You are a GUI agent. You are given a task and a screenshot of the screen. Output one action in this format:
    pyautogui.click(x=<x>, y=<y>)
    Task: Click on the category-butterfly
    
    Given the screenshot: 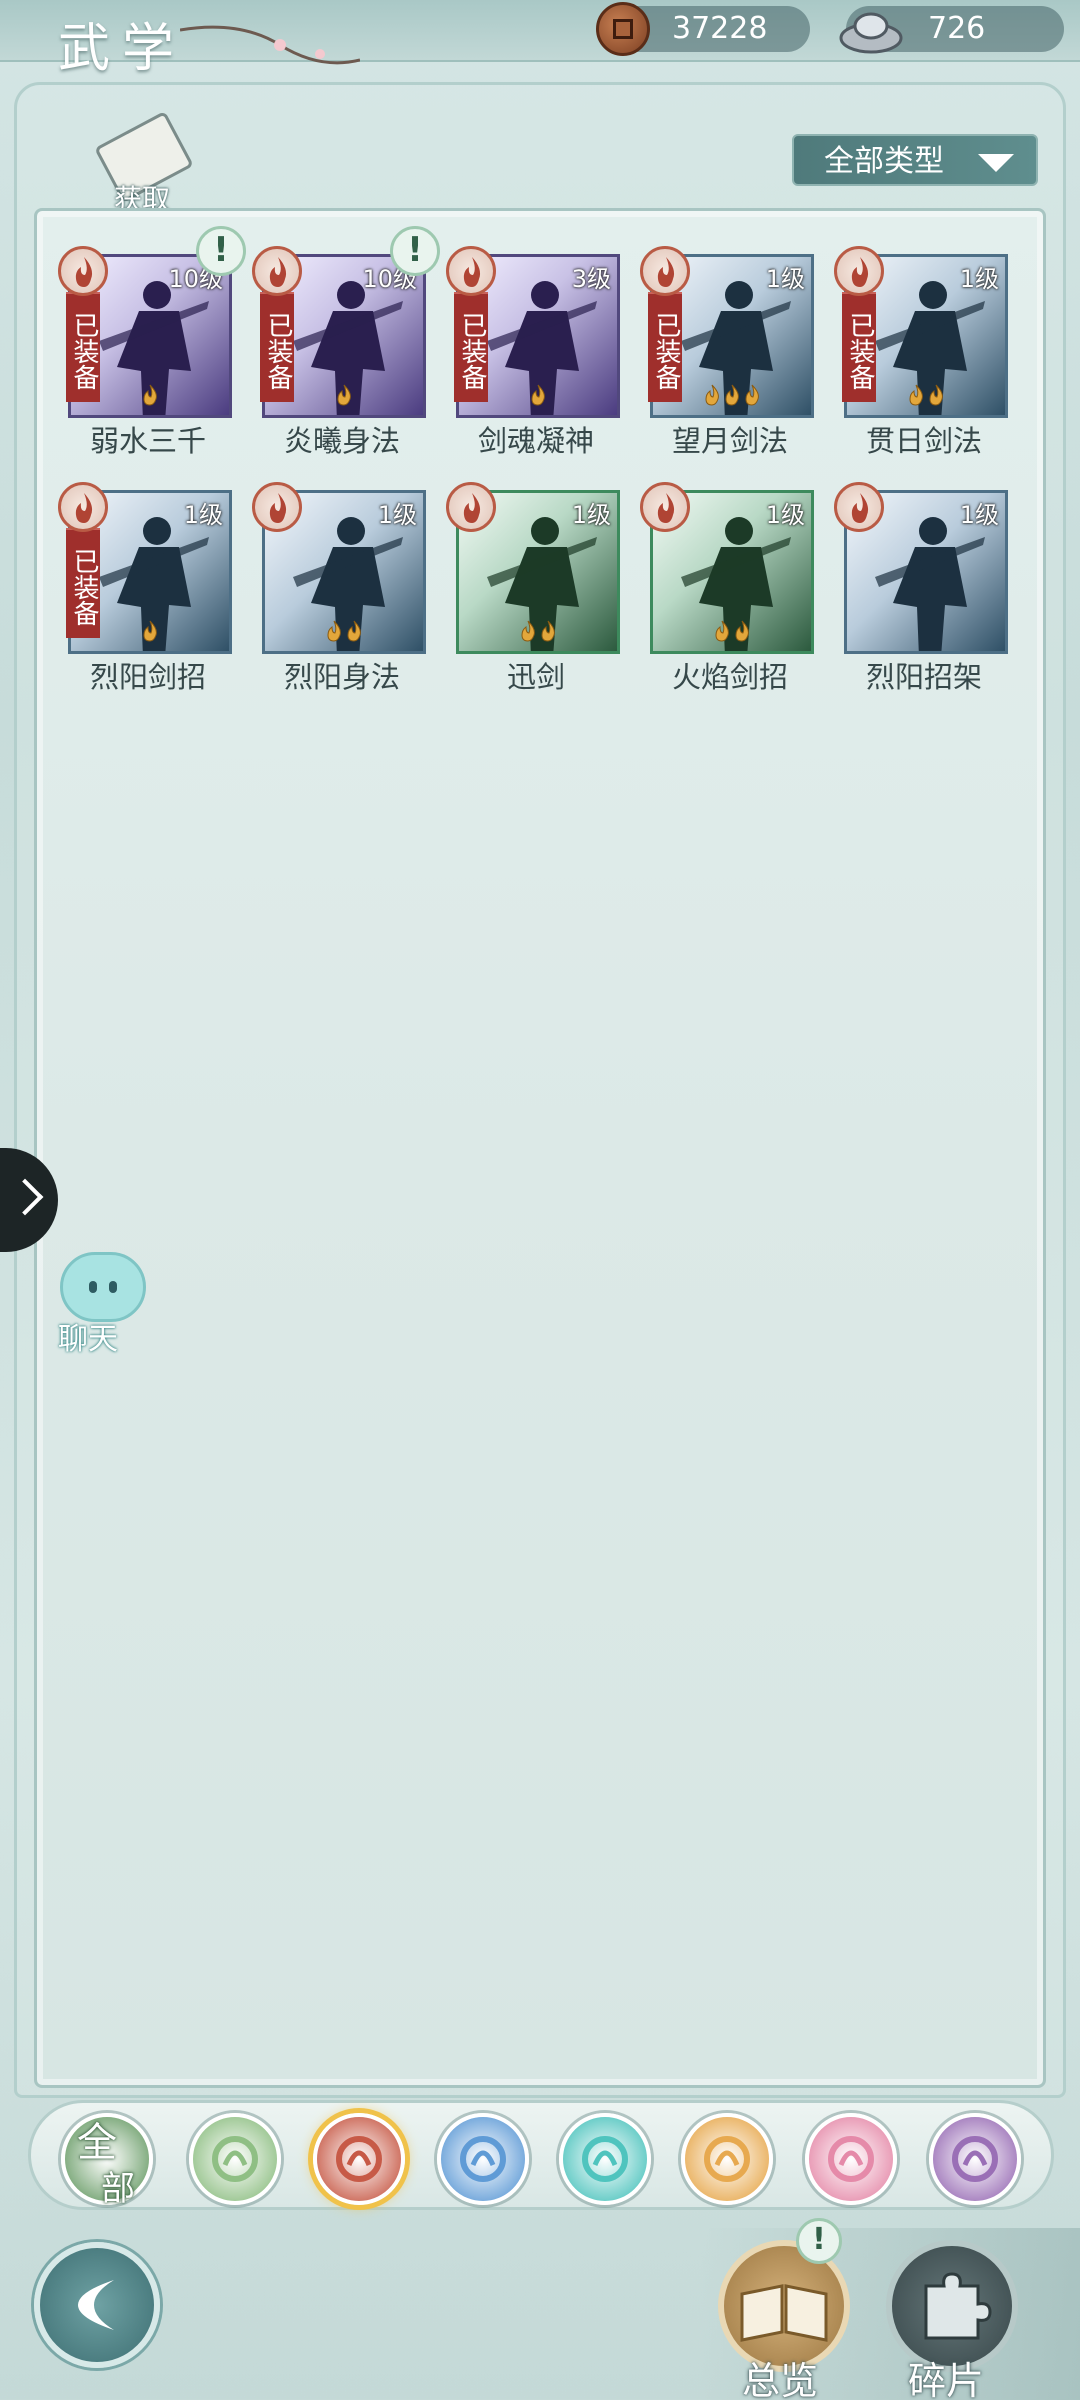 What is the action you would take?
    pyautogui.click(x=605, y=2159)
    